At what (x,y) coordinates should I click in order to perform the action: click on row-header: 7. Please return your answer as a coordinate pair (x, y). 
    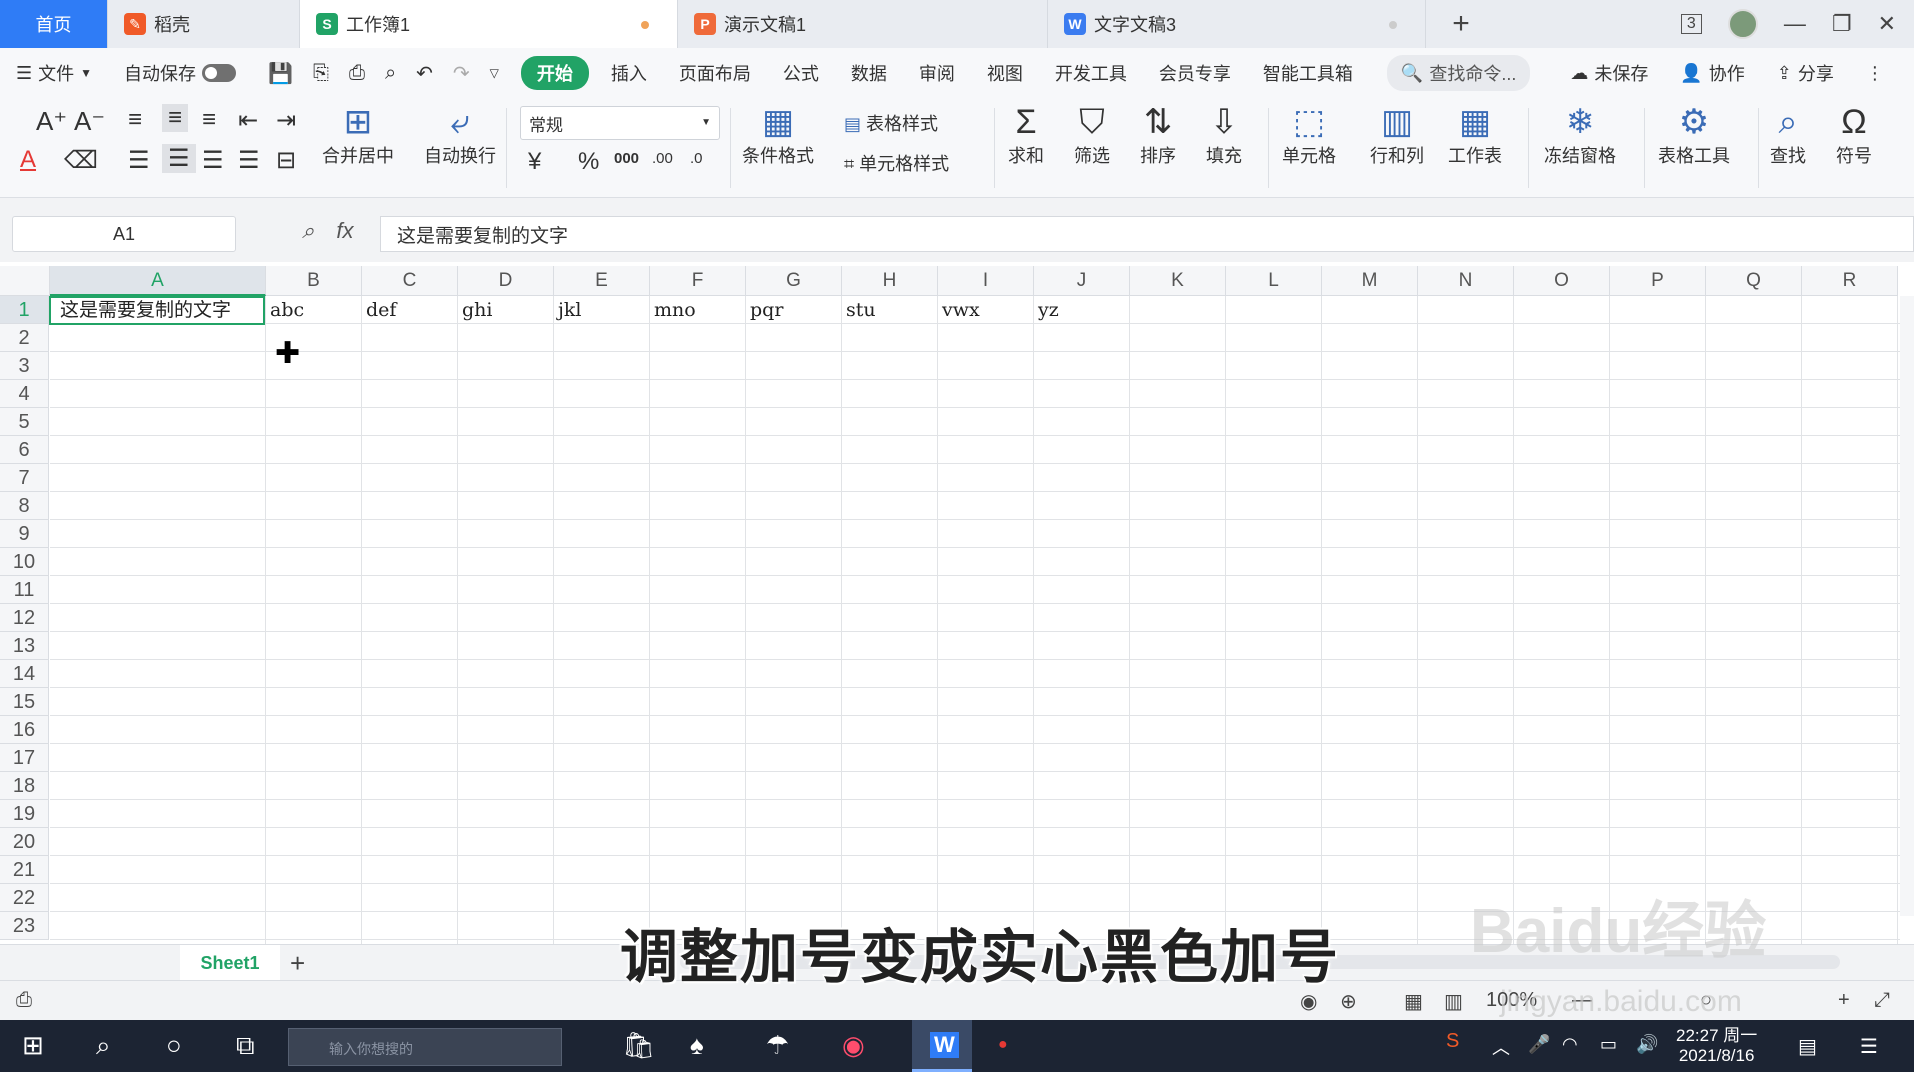
    Looking at the image, I should click on (24, 478).